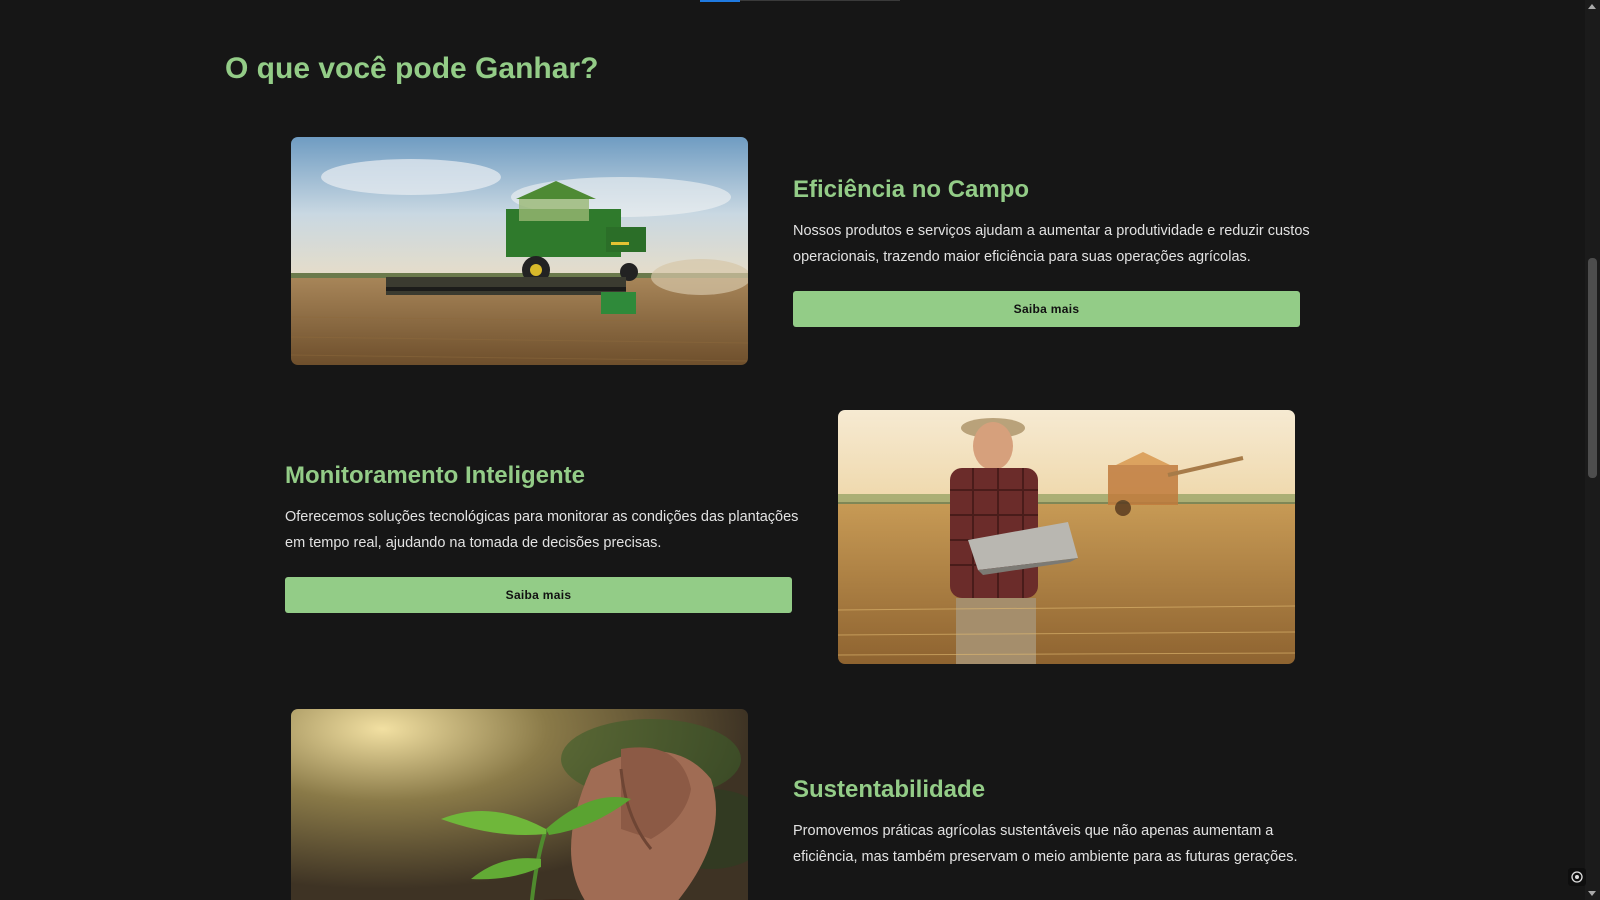 The width and height of the screenshot is (1600, 900). I want to click on active-tab-indicator, so click(720, 1).